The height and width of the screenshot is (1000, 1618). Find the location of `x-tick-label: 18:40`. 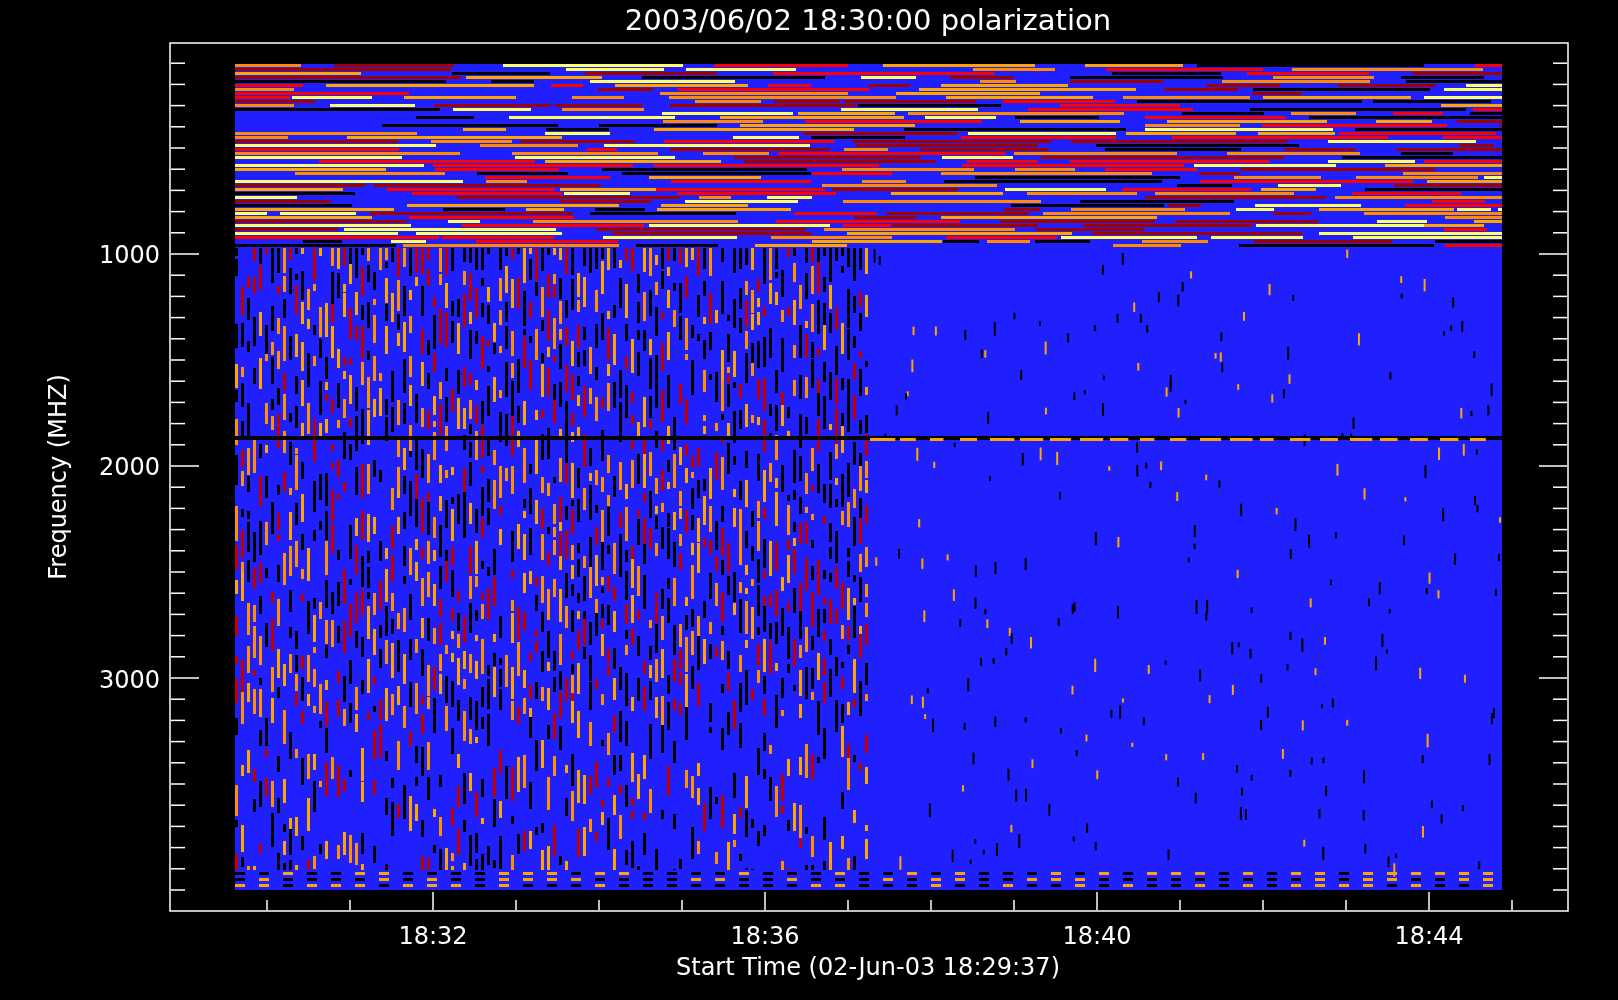

x-tick-label: 18:40 is located at coordinates (1097, 936).